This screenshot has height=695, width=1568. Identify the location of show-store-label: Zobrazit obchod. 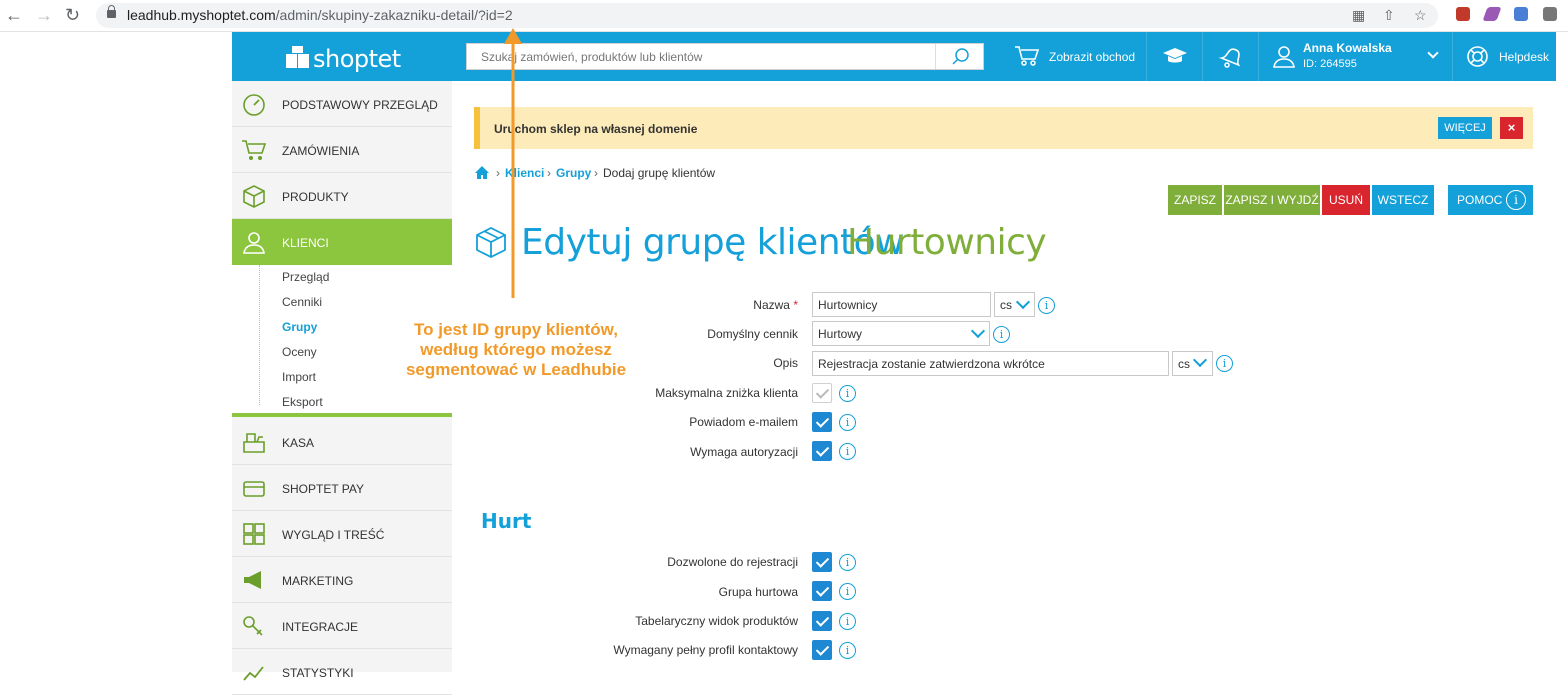
(1092, 57).